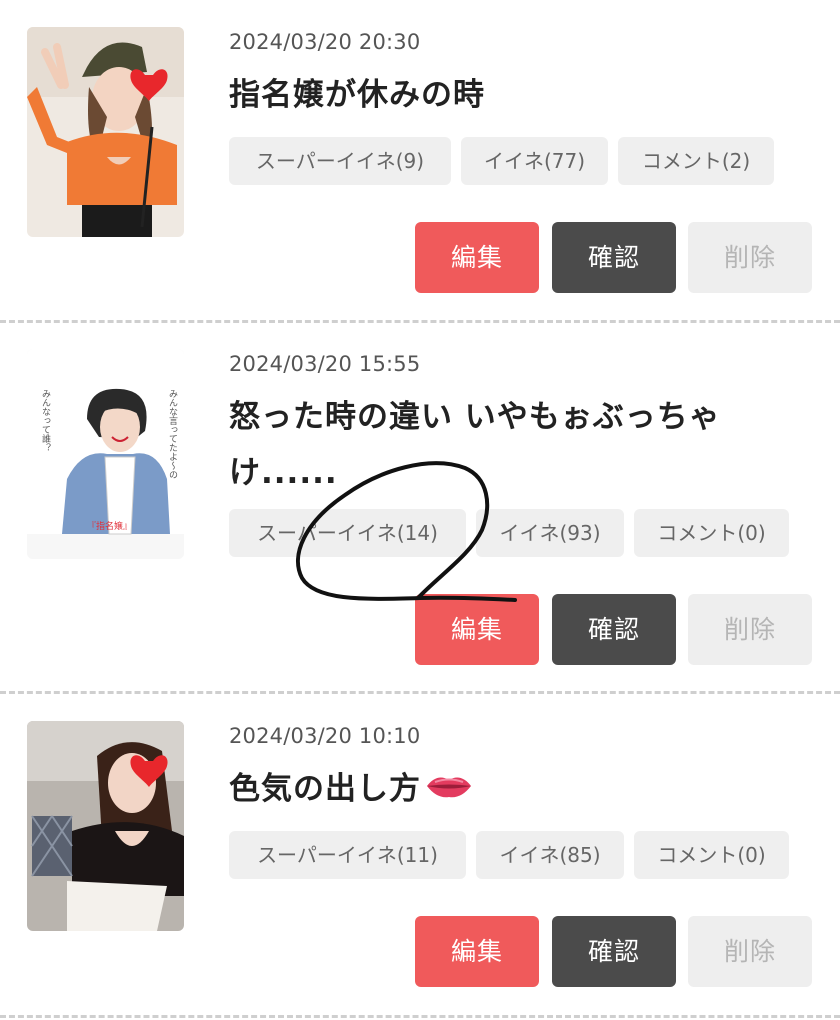 The image size is (840, 1020). I want to click on post-thumbnail: 『指名嬢』 みんな言ってたよ～の みんなって誰？, so click(105, 454).